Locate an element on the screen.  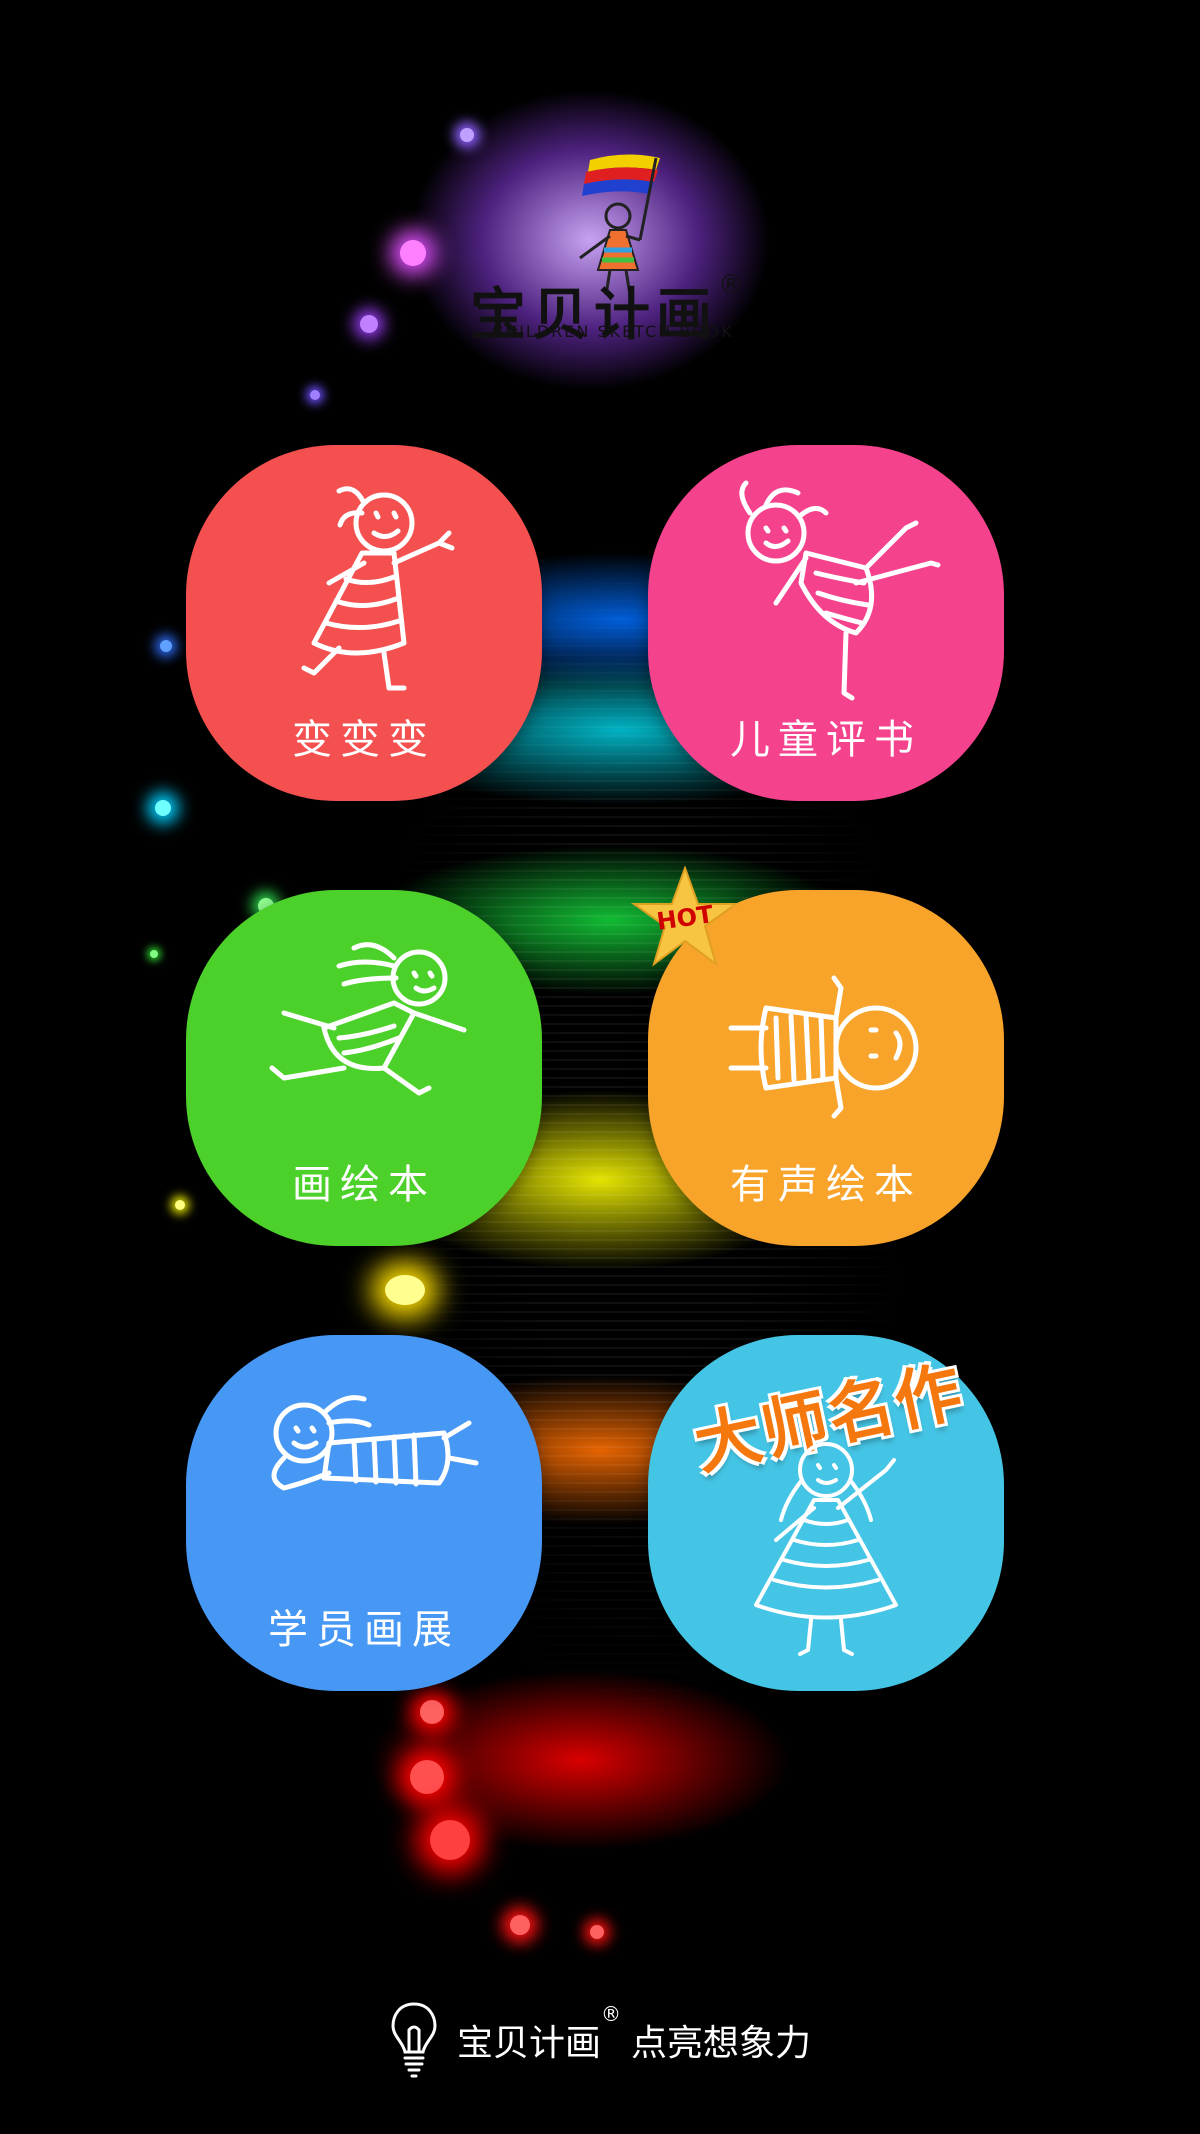
lightbulb-icon is located at coordinates (414, 2040).